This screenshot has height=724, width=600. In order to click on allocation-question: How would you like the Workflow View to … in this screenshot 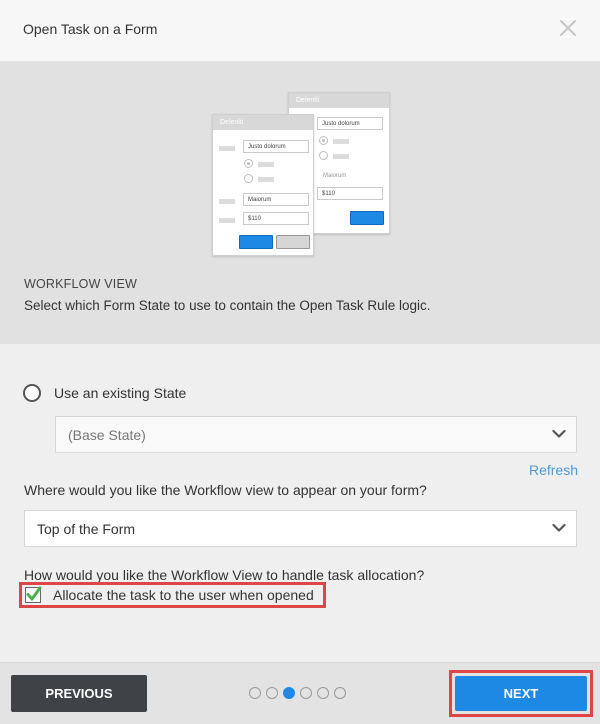, I will do `click(224, 575)`.